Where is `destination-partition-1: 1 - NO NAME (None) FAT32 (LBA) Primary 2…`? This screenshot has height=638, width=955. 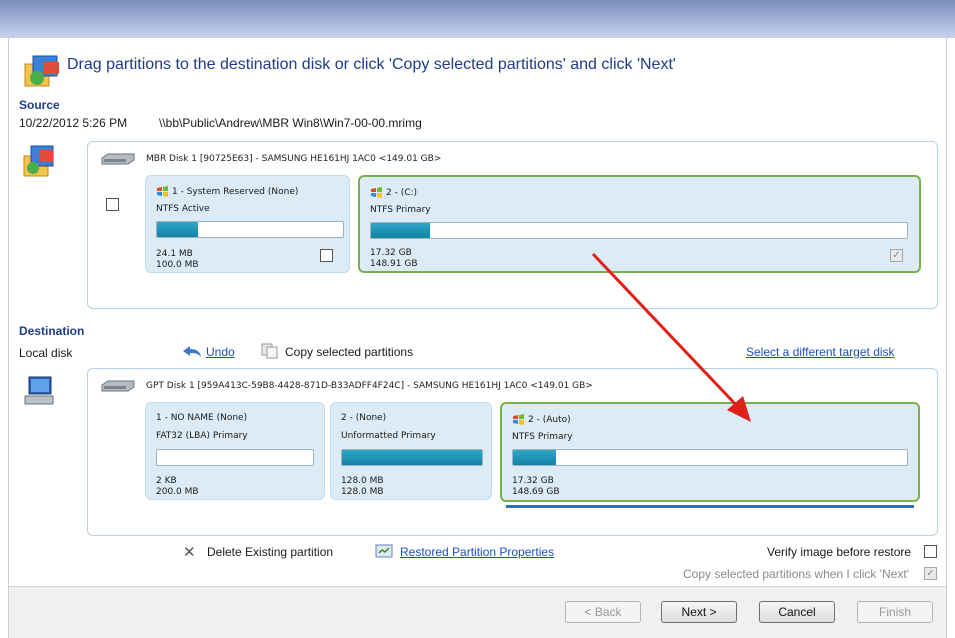
destination-partition-1: 1 - NO NAME (None) FAT32 (LBA) Primary 2… is located at coordinates (235, 451).